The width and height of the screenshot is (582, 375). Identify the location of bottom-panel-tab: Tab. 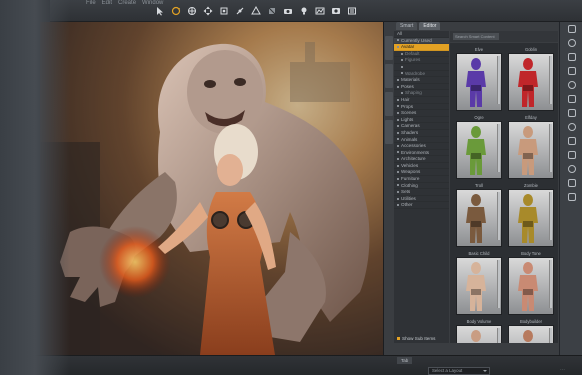
(405, 360).